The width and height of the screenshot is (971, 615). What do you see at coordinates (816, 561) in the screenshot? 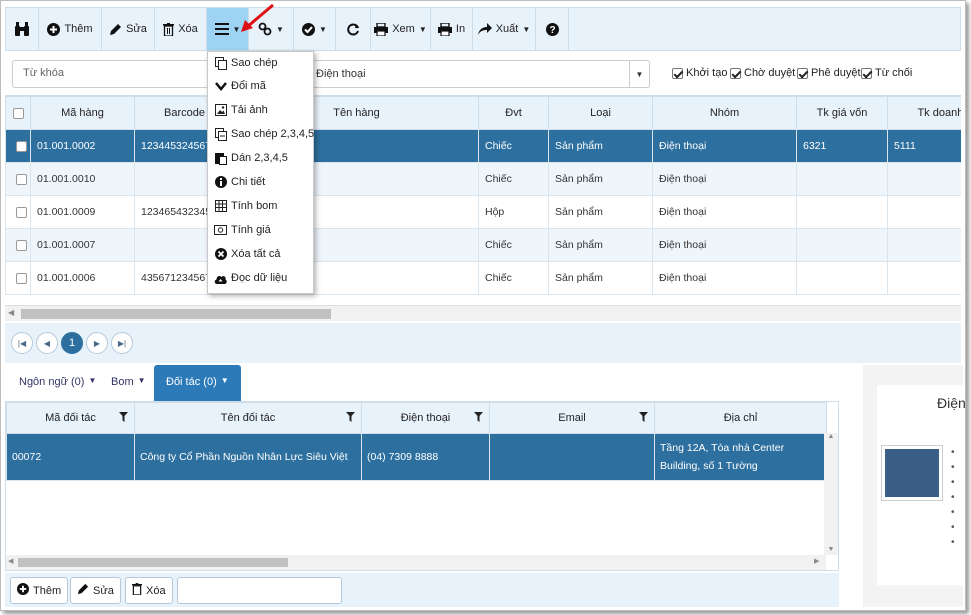
I see `scroll-right-icon: ▶` at bounding box center [816, 561].